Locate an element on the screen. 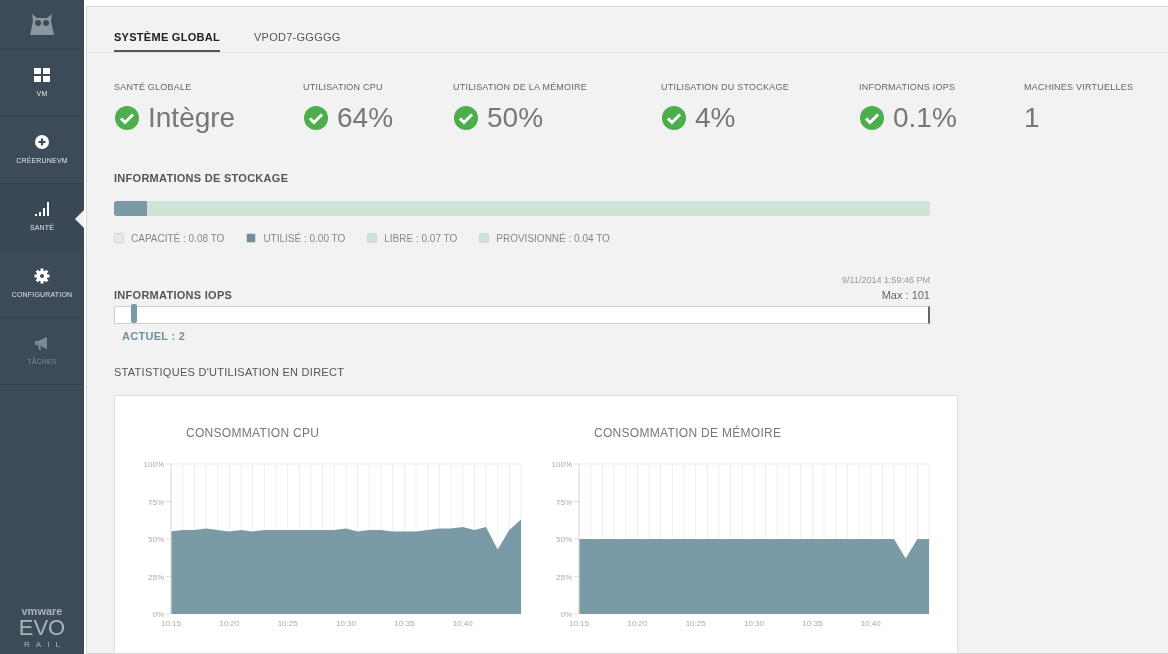 The height and width of the screenshot is (654, 1168). metric-value: 1 is located at coordinates (1032, 118).